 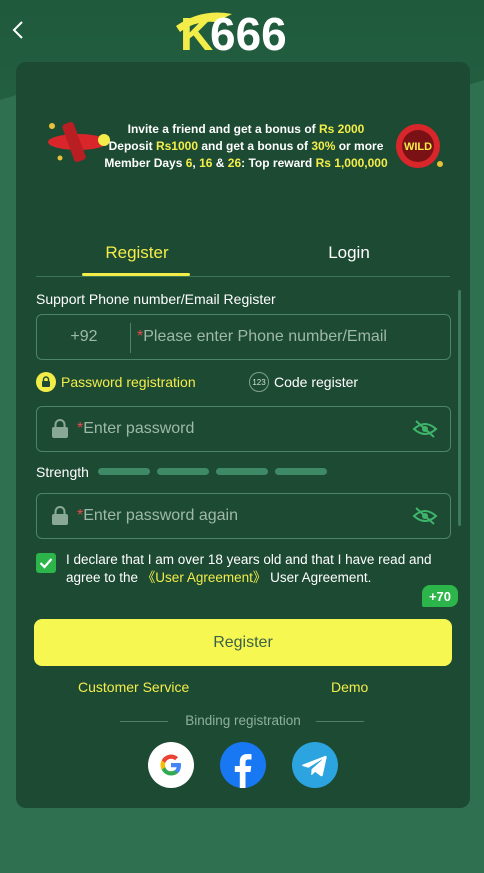 What do you see at coordinates (137, 253) in the screenshot?
I see `tab-register: Register` at bounding box center [137, 253].